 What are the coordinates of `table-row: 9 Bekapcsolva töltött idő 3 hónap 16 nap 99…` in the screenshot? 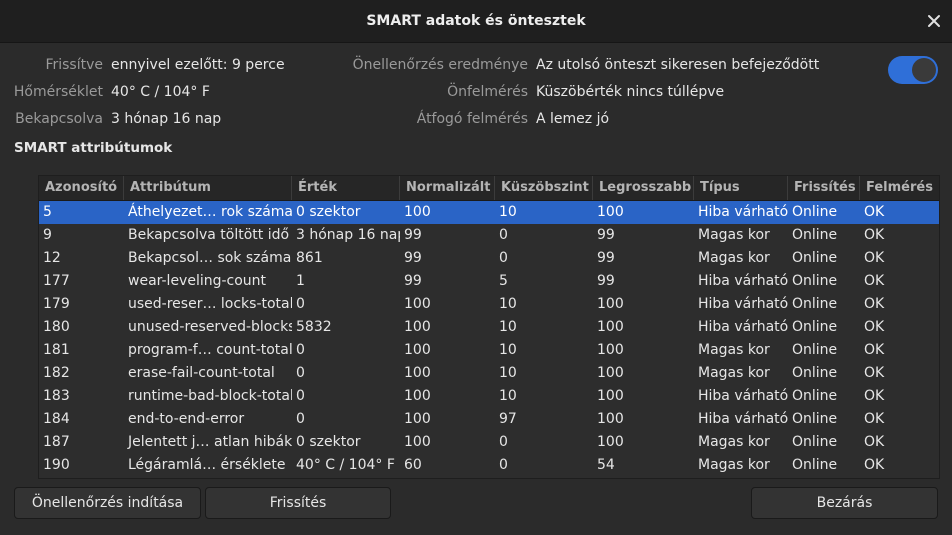 It's located at (489, 235).